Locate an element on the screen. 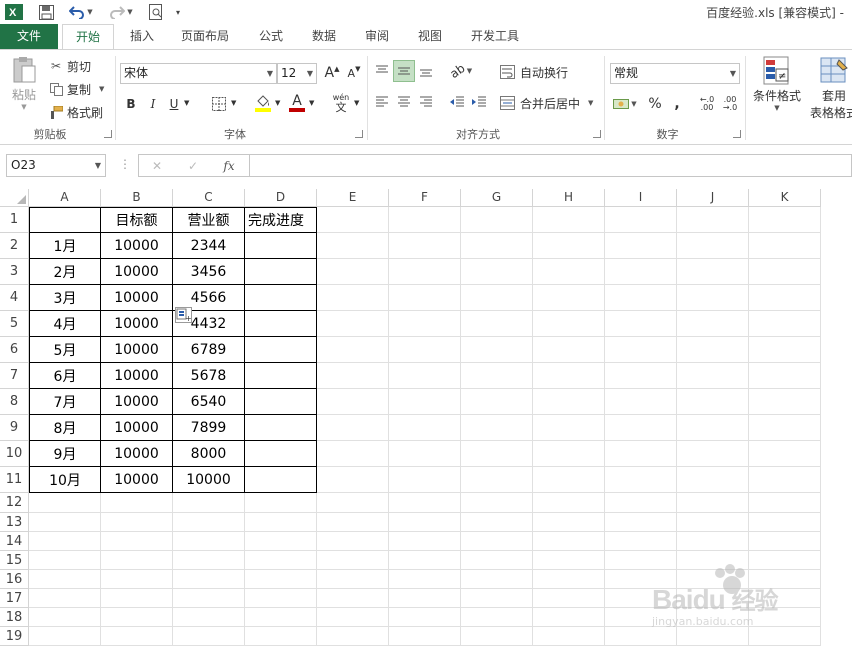 The height and width of the screenshot is (653, 852). cut-button: ✂ 剪切 is located at coordinates (69, 66).